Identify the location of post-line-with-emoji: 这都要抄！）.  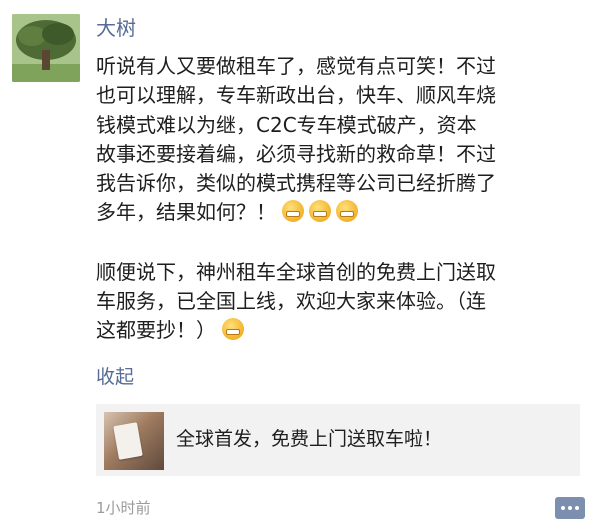
(342, 330).